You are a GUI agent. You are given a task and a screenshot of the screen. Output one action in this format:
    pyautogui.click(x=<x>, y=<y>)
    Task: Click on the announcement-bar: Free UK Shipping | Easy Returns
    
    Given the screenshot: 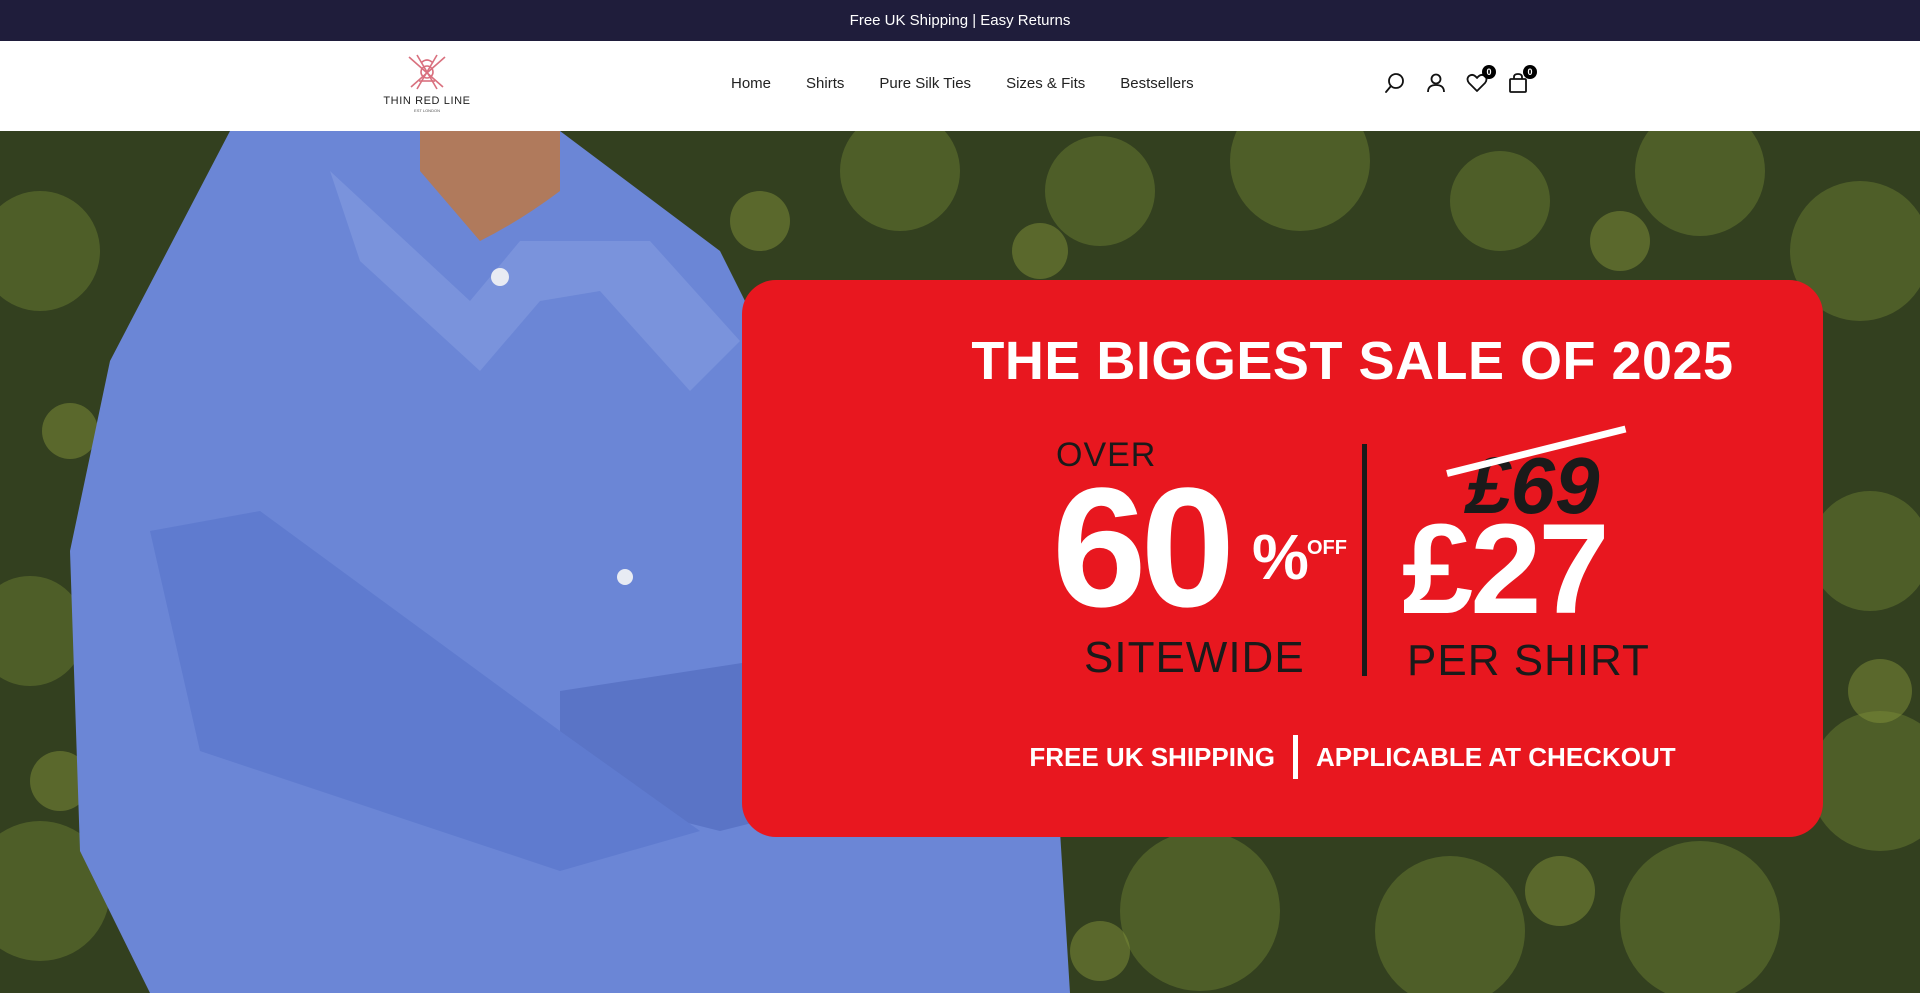 What is the action you would take?
    pyautogui.click(x=960, y=20)
    